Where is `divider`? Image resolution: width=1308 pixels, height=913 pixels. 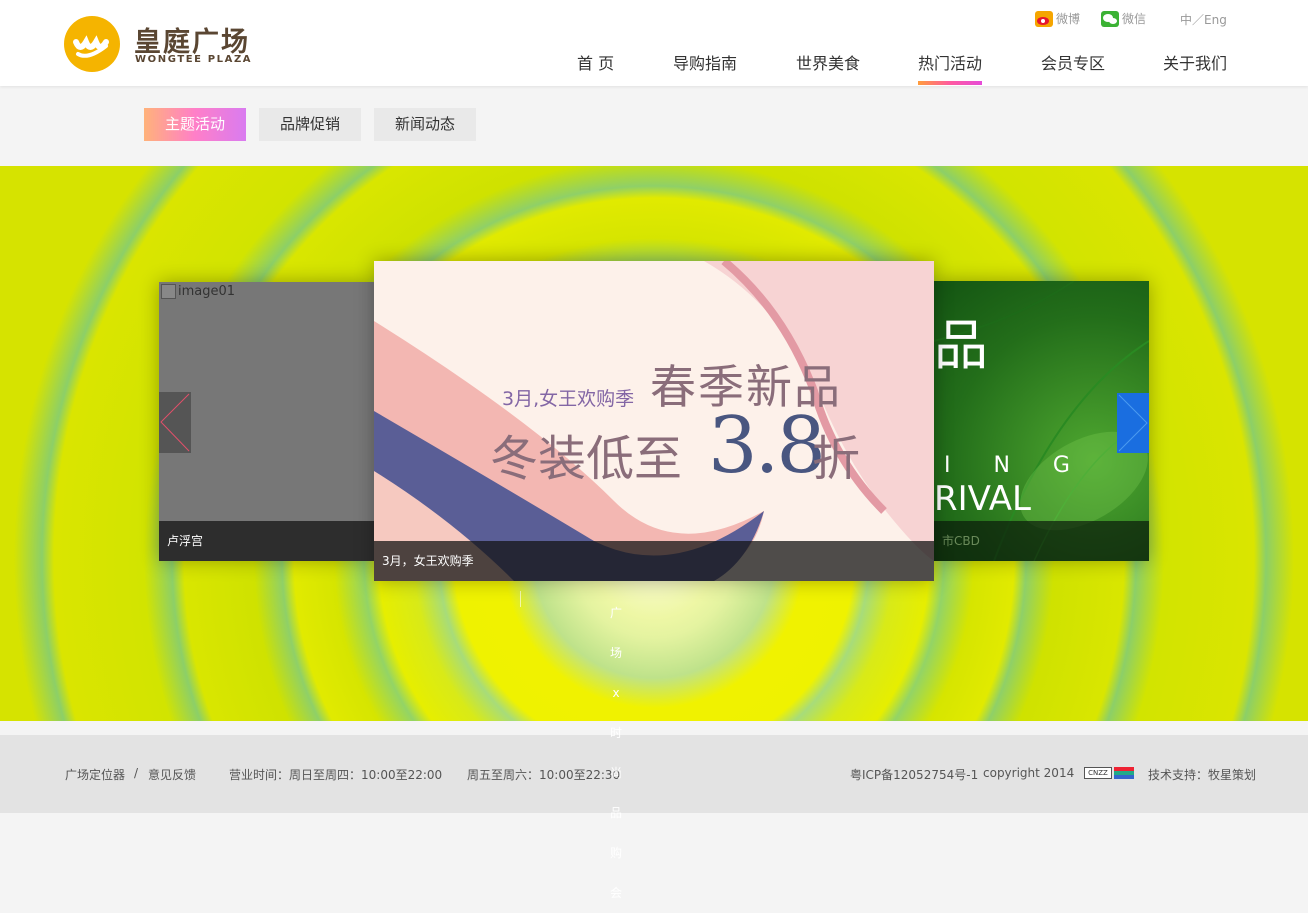 divider is located at coordinates (520, 599).